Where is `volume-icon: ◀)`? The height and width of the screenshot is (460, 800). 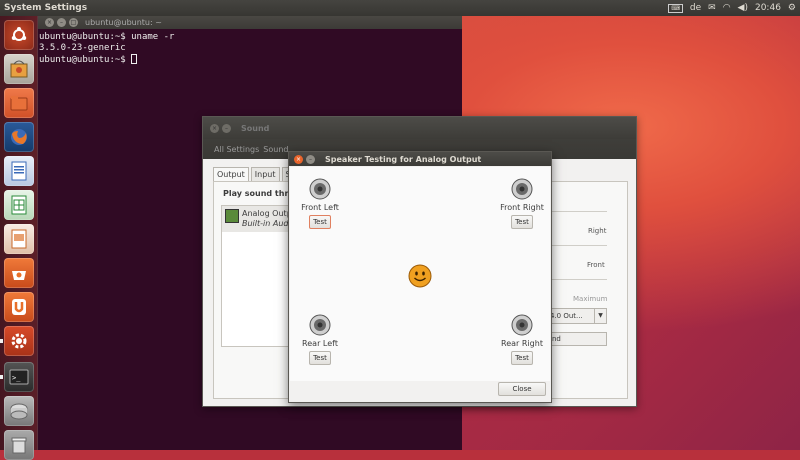 volume-icon: ◀) is located at coordinates (743, 8).